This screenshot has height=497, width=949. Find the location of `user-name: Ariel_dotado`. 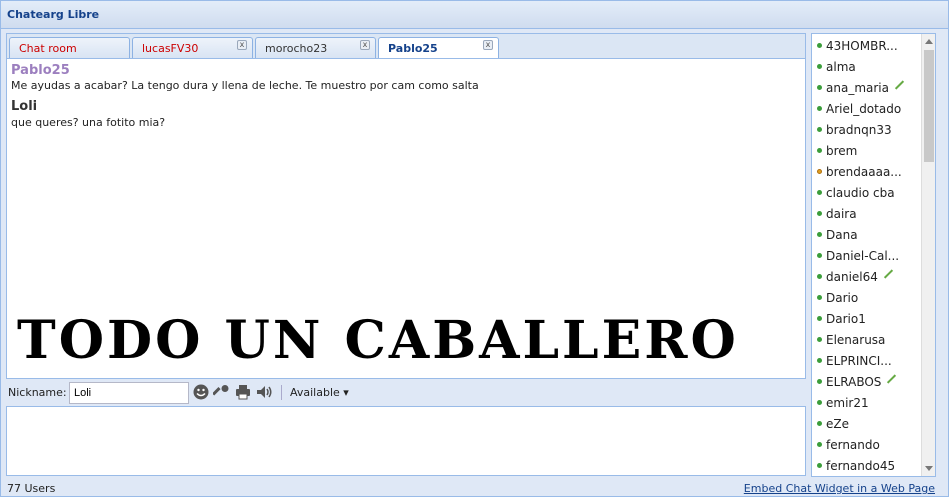

user-name: Ariel_dotado is located at coordinates (864, 109).